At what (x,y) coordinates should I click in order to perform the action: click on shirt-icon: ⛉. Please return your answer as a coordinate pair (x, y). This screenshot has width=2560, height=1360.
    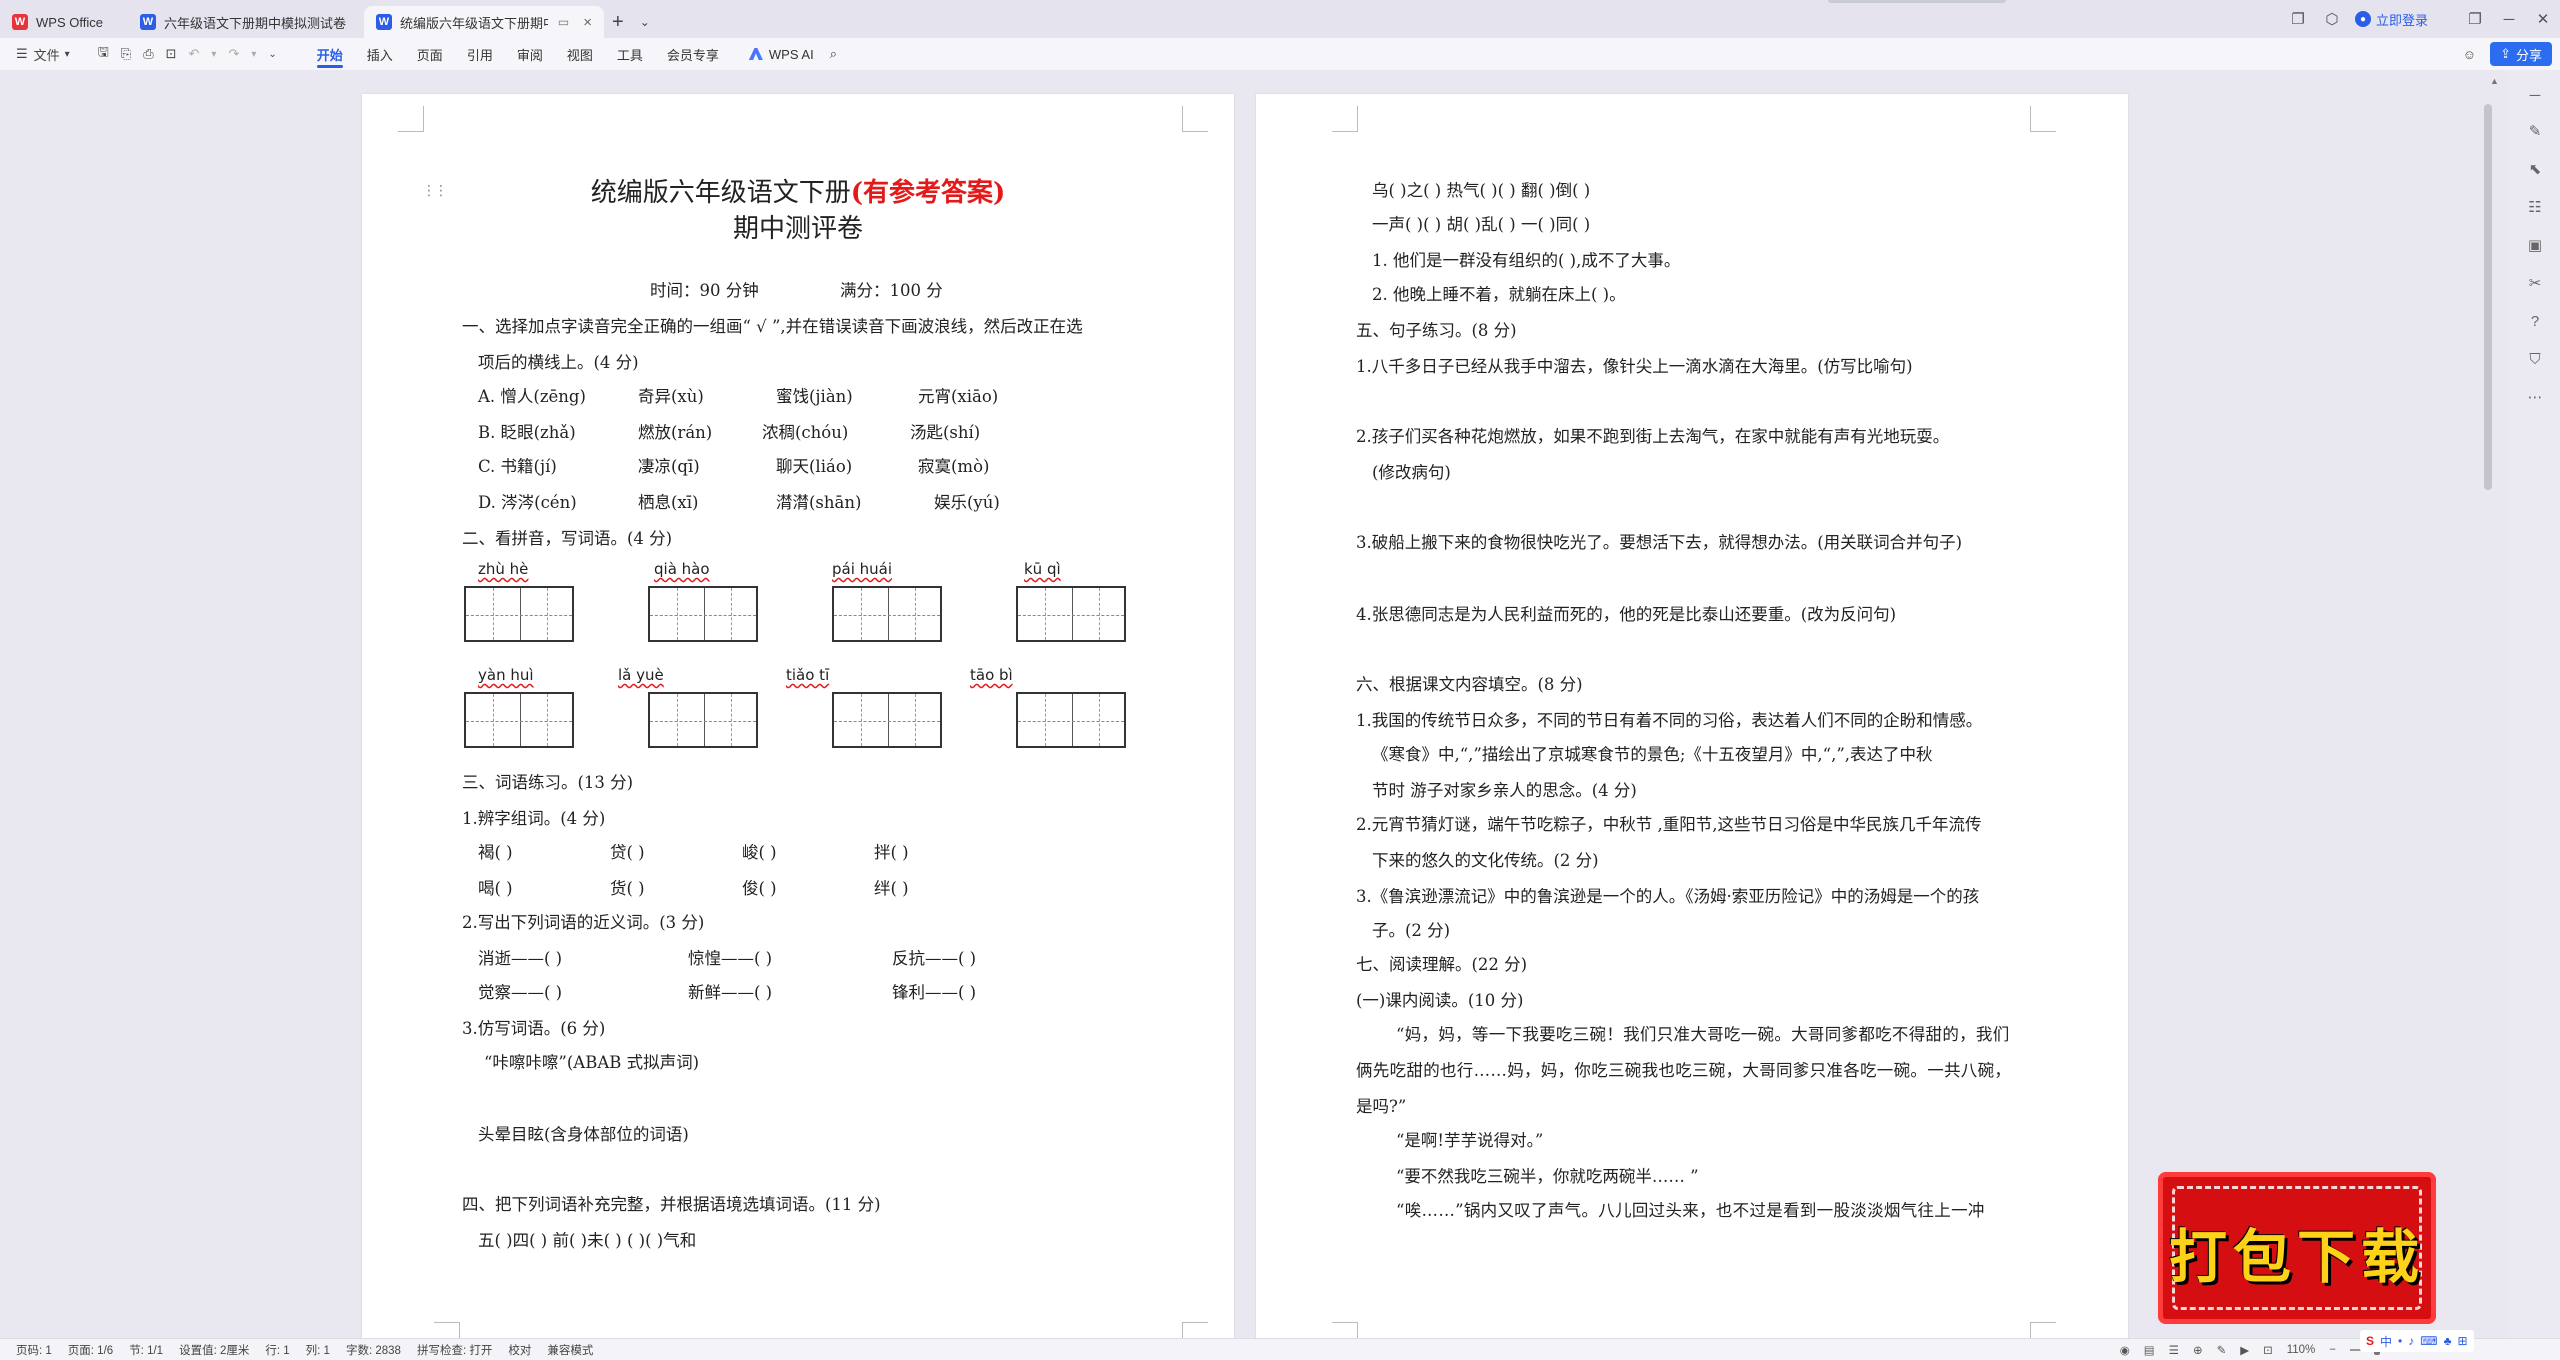
    Looking at the image, I should click on (2535, 359).